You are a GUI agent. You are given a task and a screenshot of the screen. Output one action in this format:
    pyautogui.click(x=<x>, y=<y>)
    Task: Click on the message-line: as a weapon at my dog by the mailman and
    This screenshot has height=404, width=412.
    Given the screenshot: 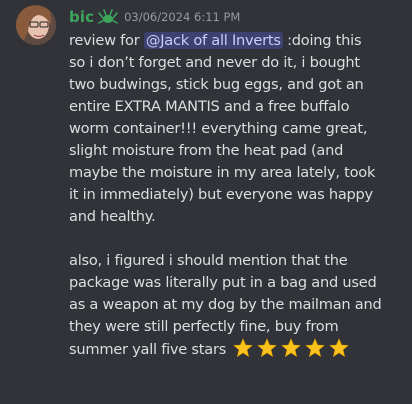 What is the action you would take?
    pyautogui.click(x=225, y=304)
    